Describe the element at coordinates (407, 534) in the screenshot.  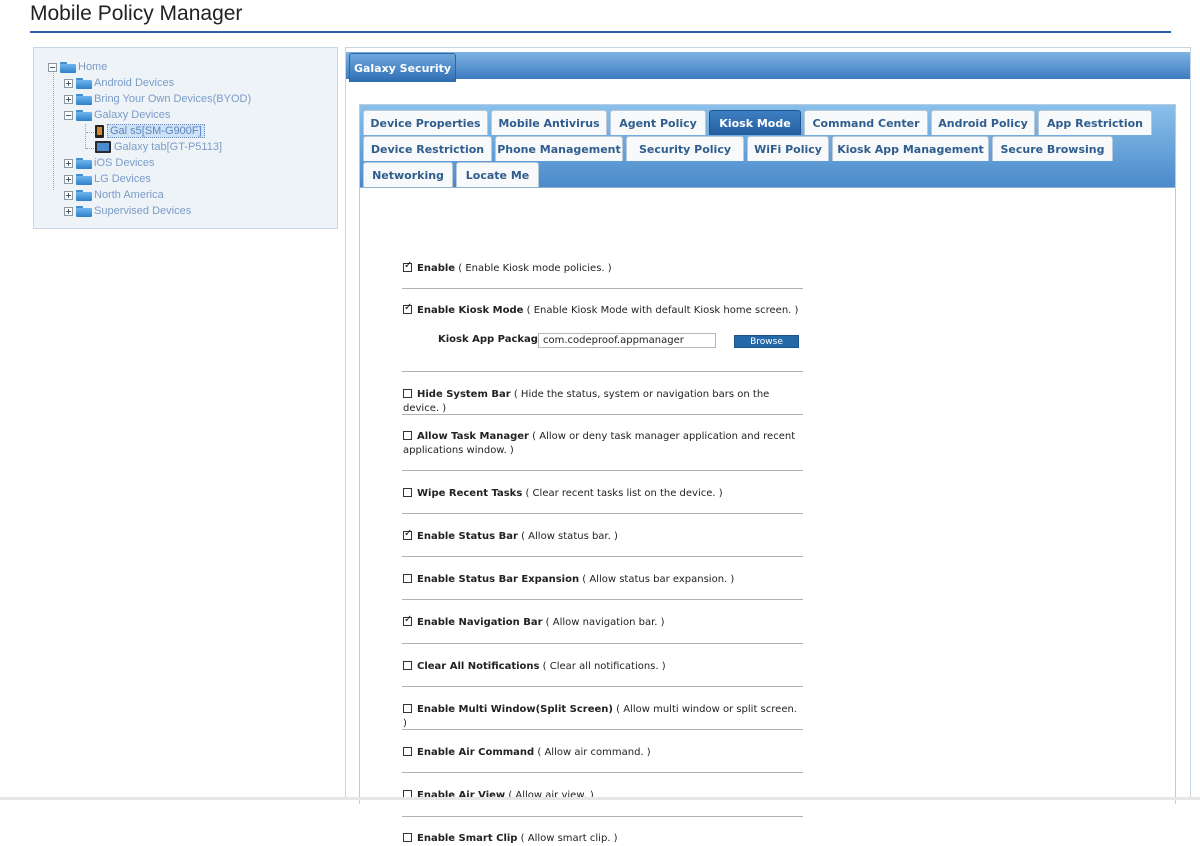
I see `enable-status-bar-checkbox` at that location.